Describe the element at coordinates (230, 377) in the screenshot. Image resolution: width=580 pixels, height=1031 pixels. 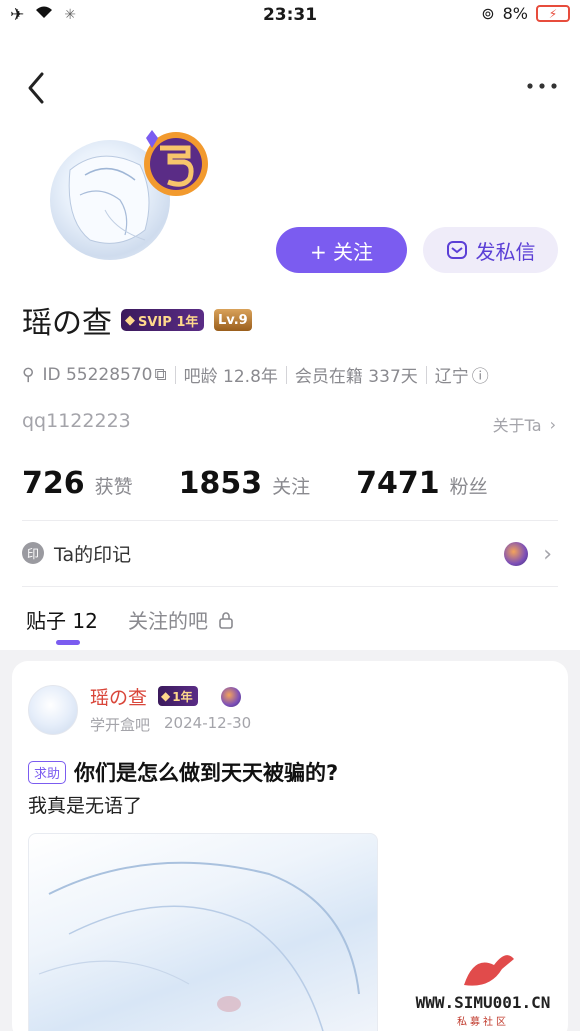
I see `bar-age: 吧龄 12.8年` at that location.